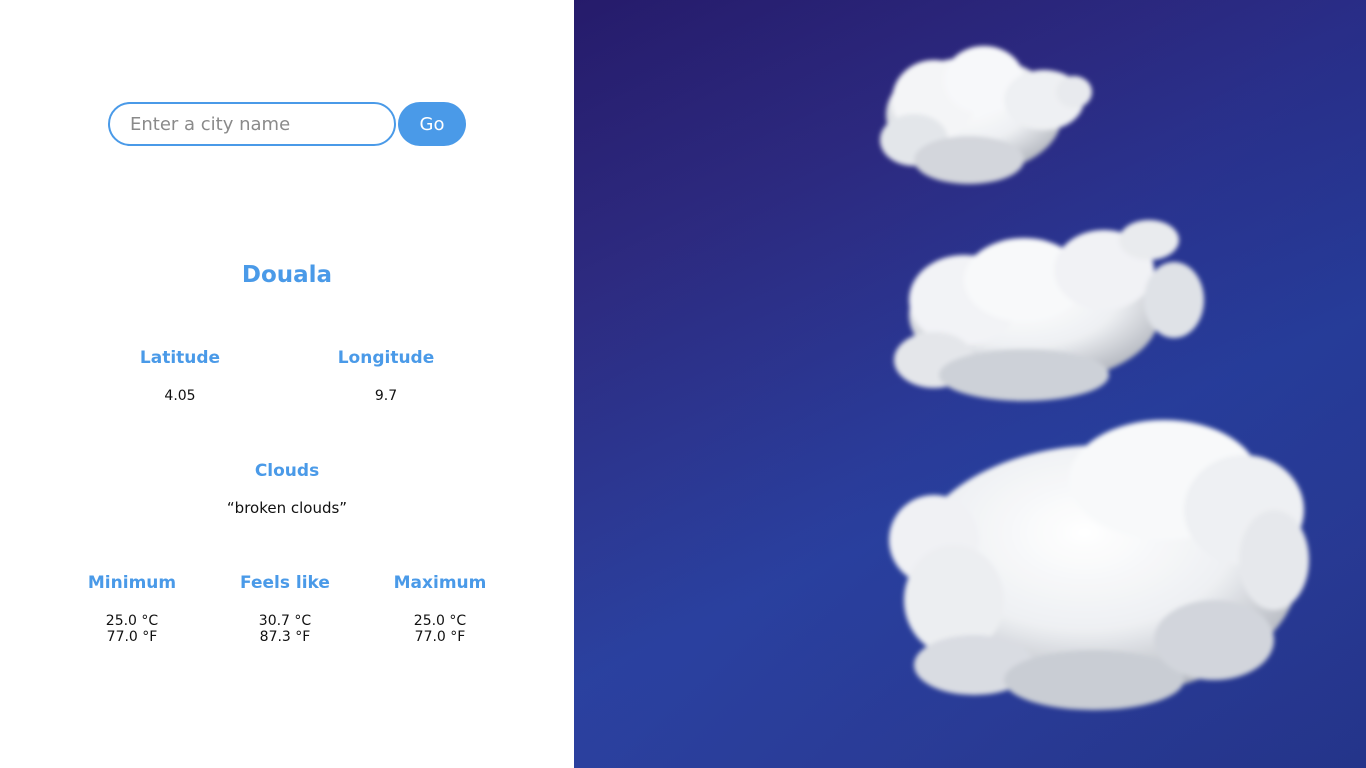  Describe the element at coordinates (132, 621) in the screenshot. I see `minimum-celsius: 25.0 °C` at that location.